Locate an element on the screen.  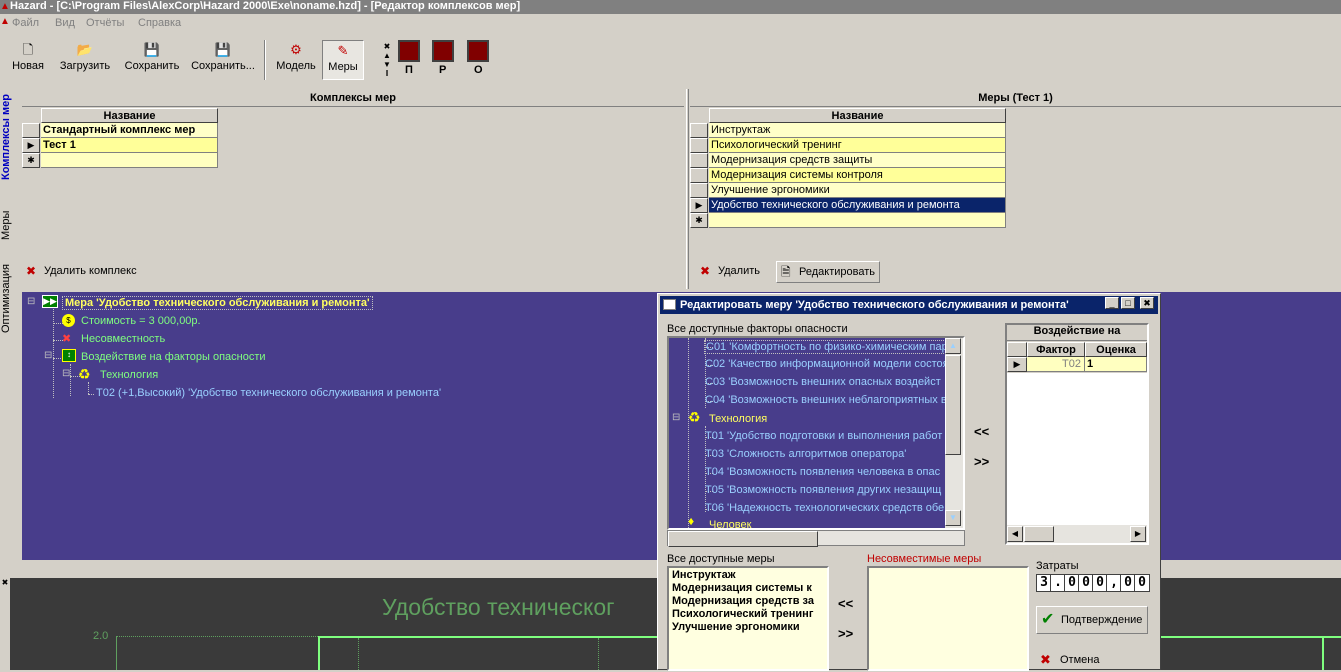
chart-close-icon: ✖ is located at coordinates (5, 624).